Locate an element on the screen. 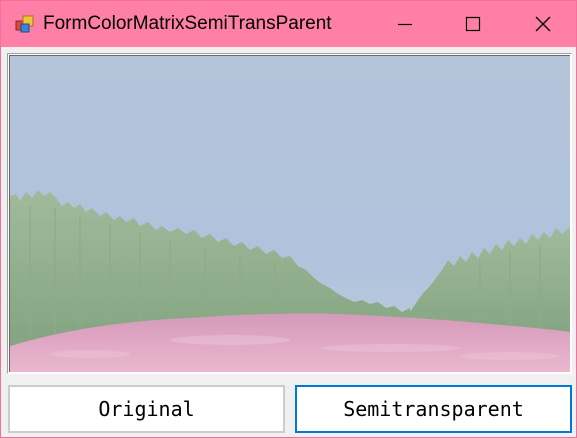 The width and height of the screenshot is (577, 438). minimize-button is located at coordinates (405, 24).